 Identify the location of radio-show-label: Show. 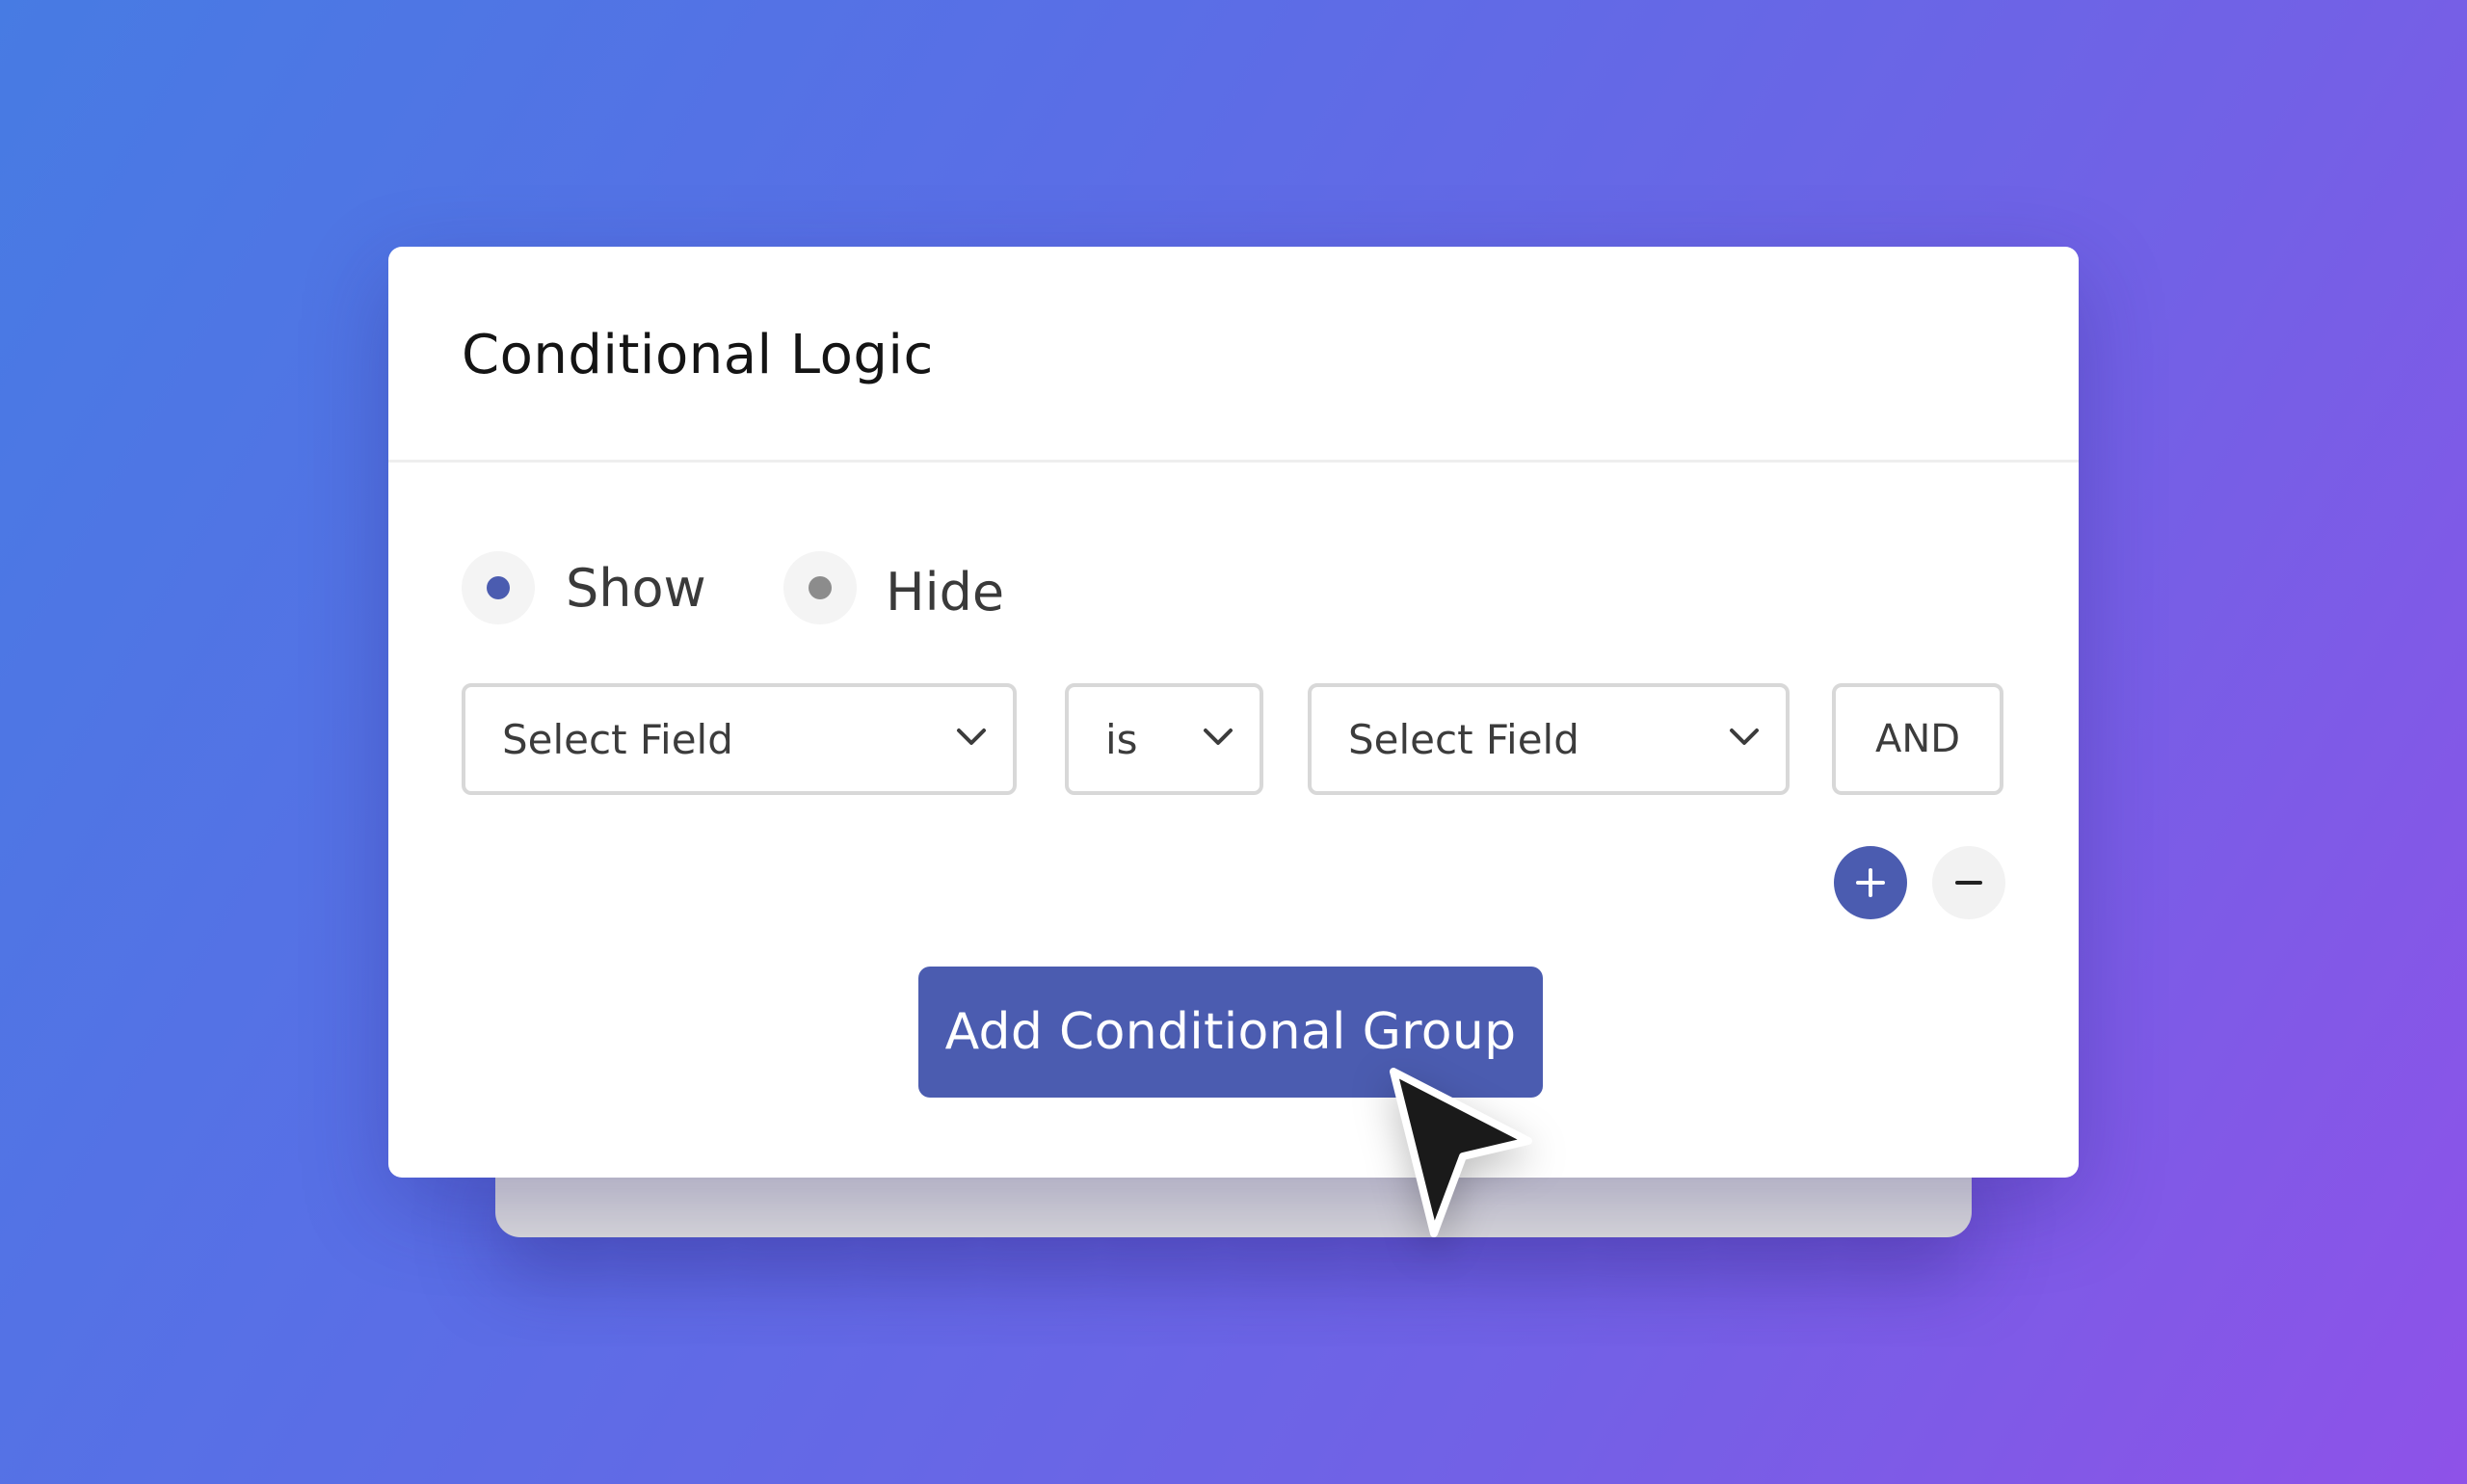
(636, 588).